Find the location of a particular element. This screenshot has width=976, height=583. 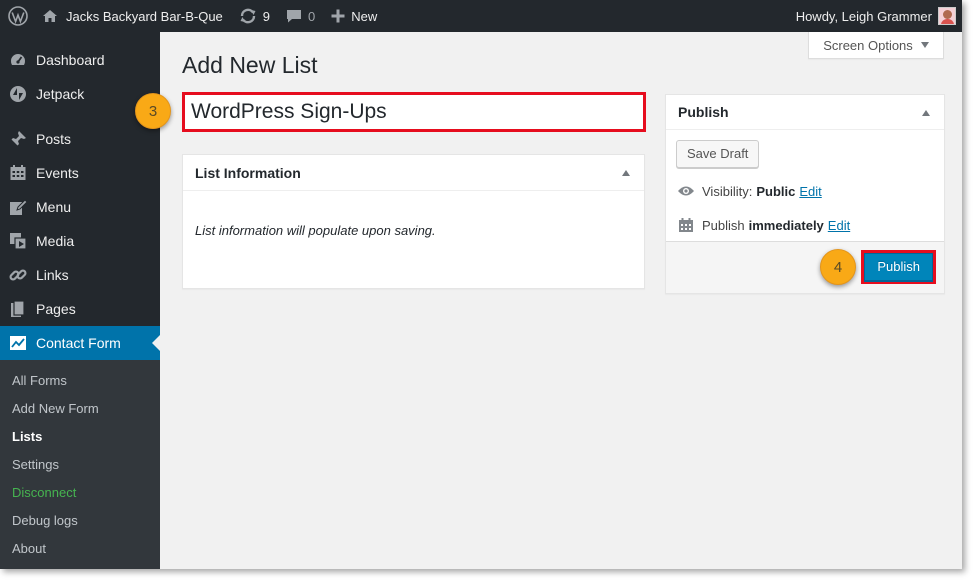

submenu-all-forms: All Forms is located at coordinates (80, 381).